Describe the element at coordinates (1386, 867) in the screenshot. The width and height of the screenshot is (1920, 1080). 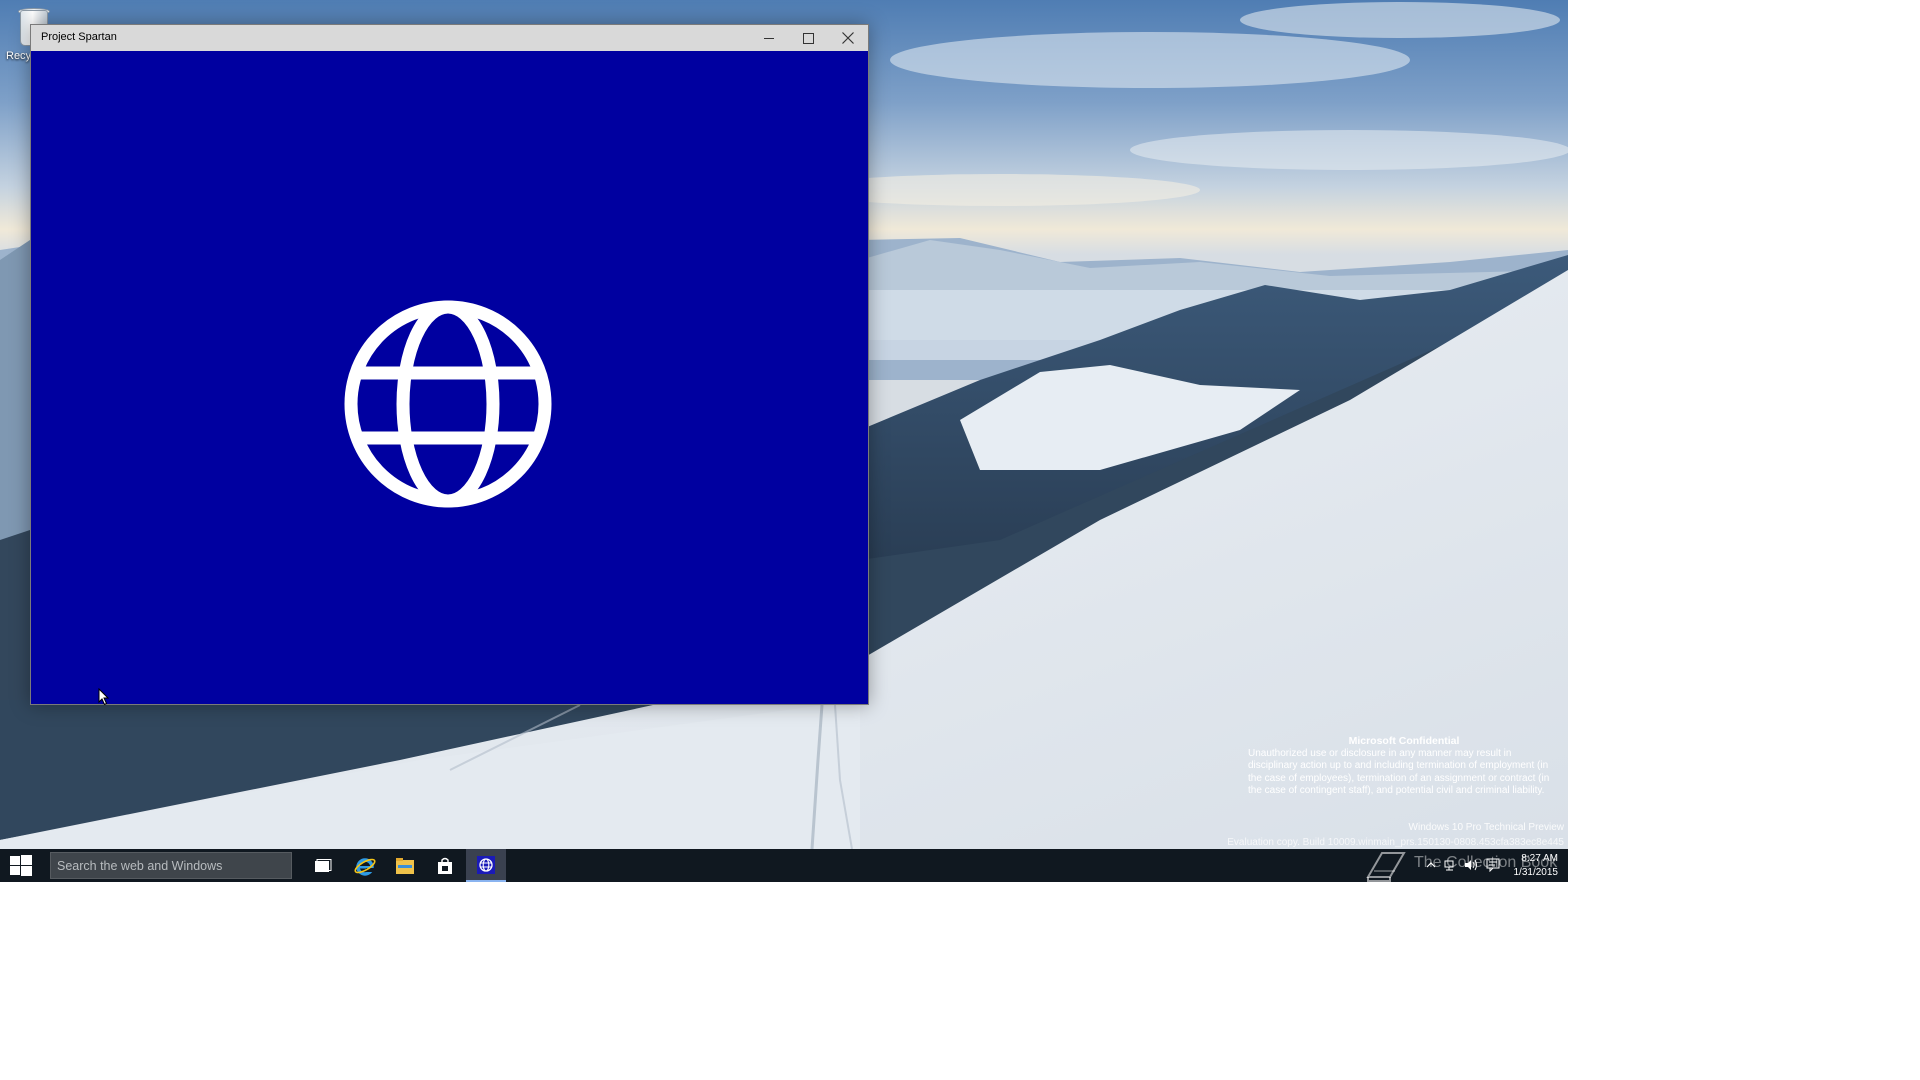
I see `book-logo-icon` at that location.